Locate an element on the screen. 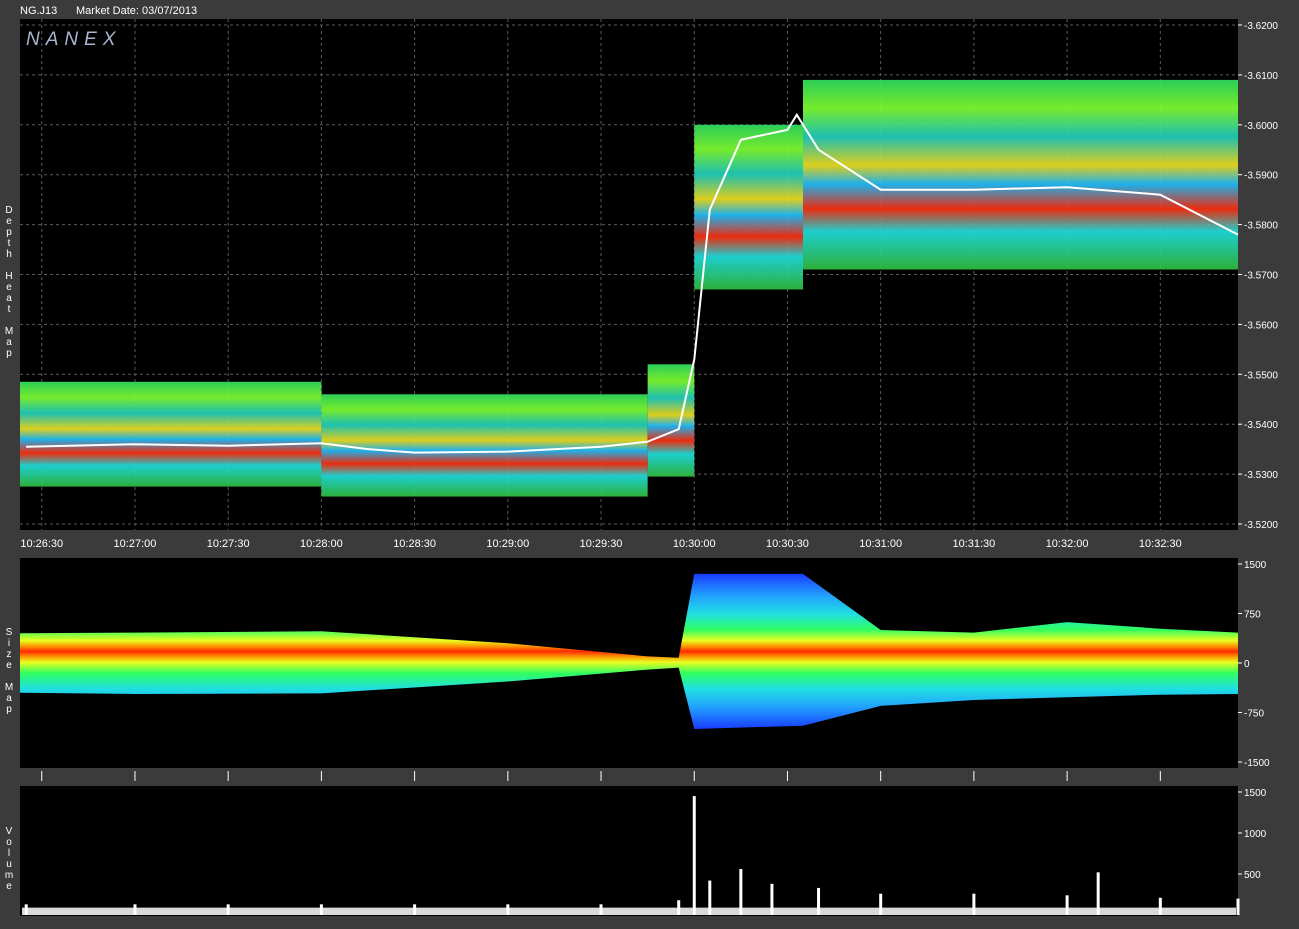 Image resolution: width=1299 pixels, height=929 pixels. size-y-tick-label: -750 is located at coordinates (1254, 714).